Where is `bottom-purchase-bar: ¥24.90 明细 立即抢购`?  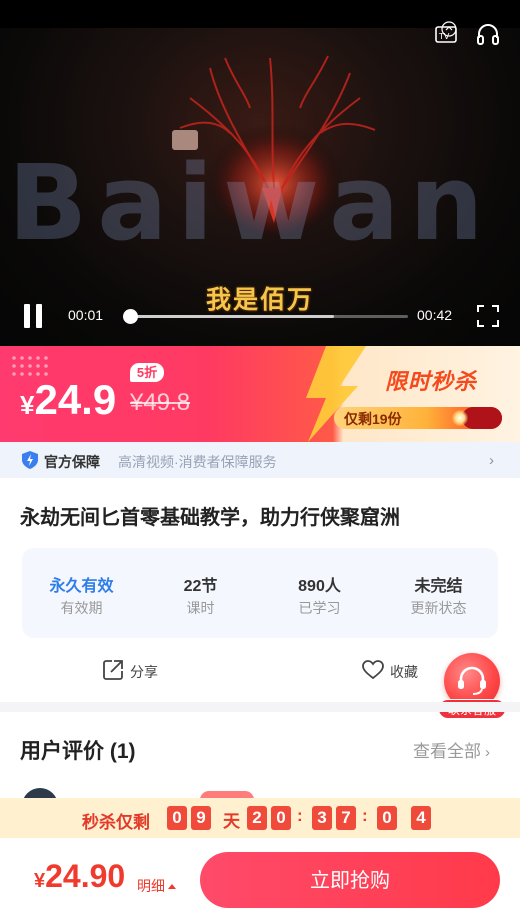 bottom-purchase-bar: ¥24.90 明细 立即抢购 is located at coordinates (260, 879).